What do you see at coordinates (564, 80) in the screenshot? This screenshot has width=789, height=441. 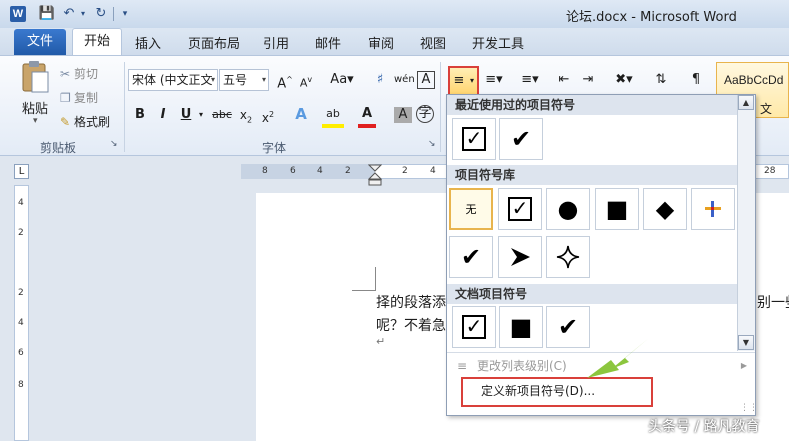 I see `decrease-indent-icon: ⇤` at bounding box center [564, 80].